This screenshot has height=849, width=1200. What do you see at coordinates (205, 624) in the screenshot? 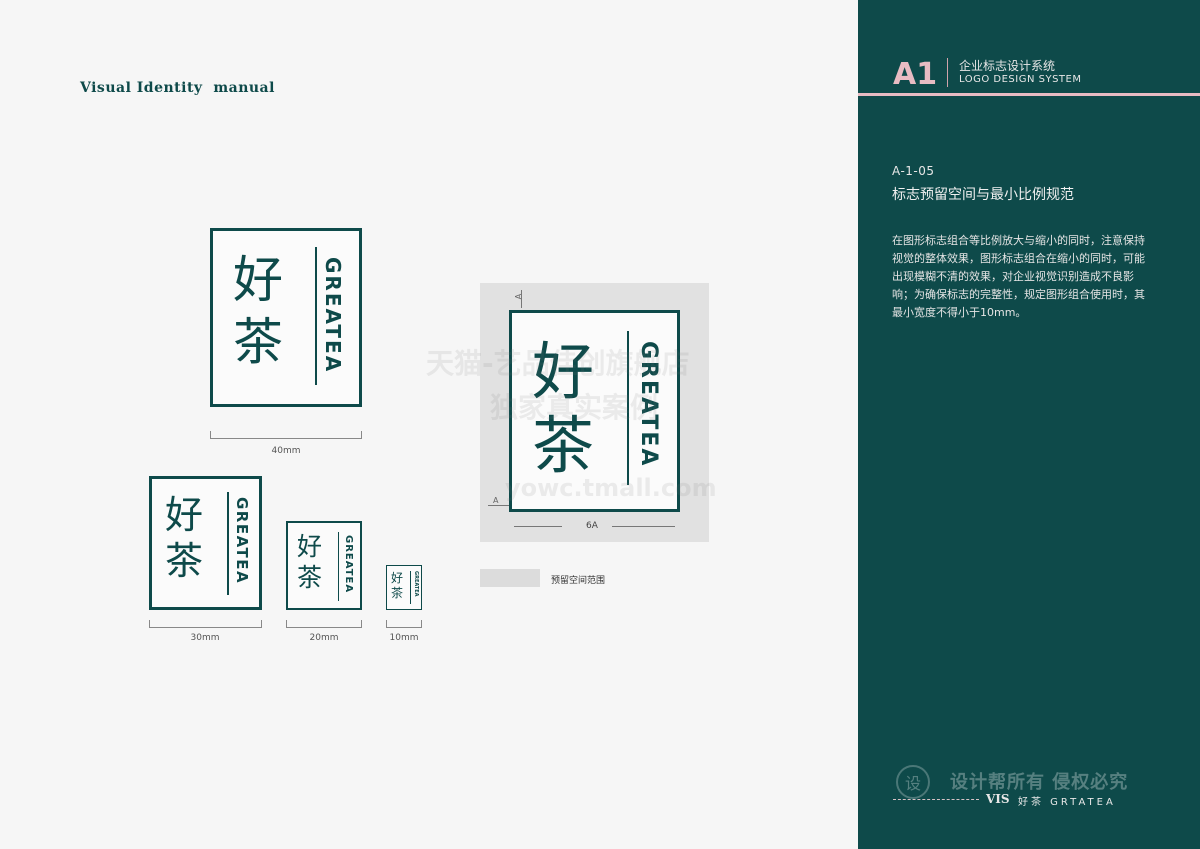
I see `dimension-30mm` at bounding box center [205, 624].